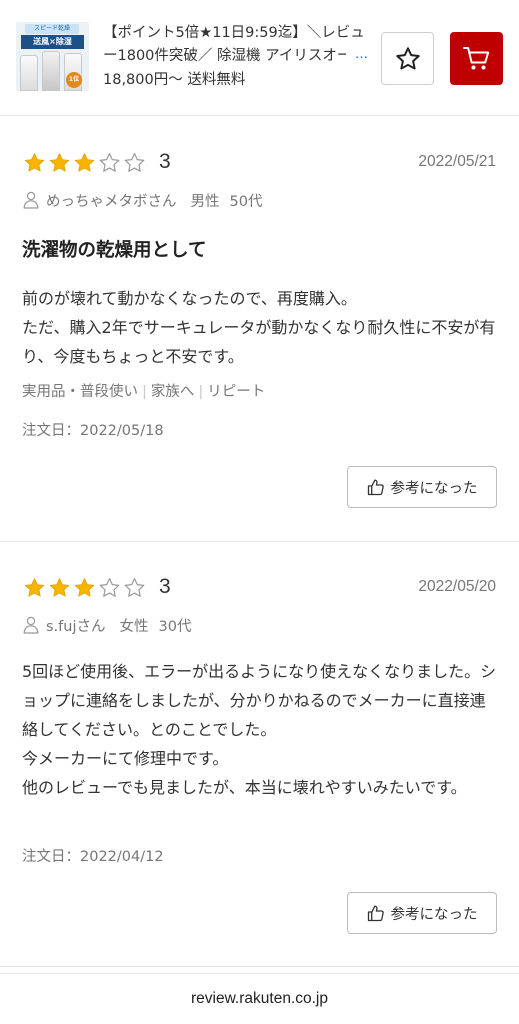  I want to click on reviewer-gender: 女性, so click(134, 626).